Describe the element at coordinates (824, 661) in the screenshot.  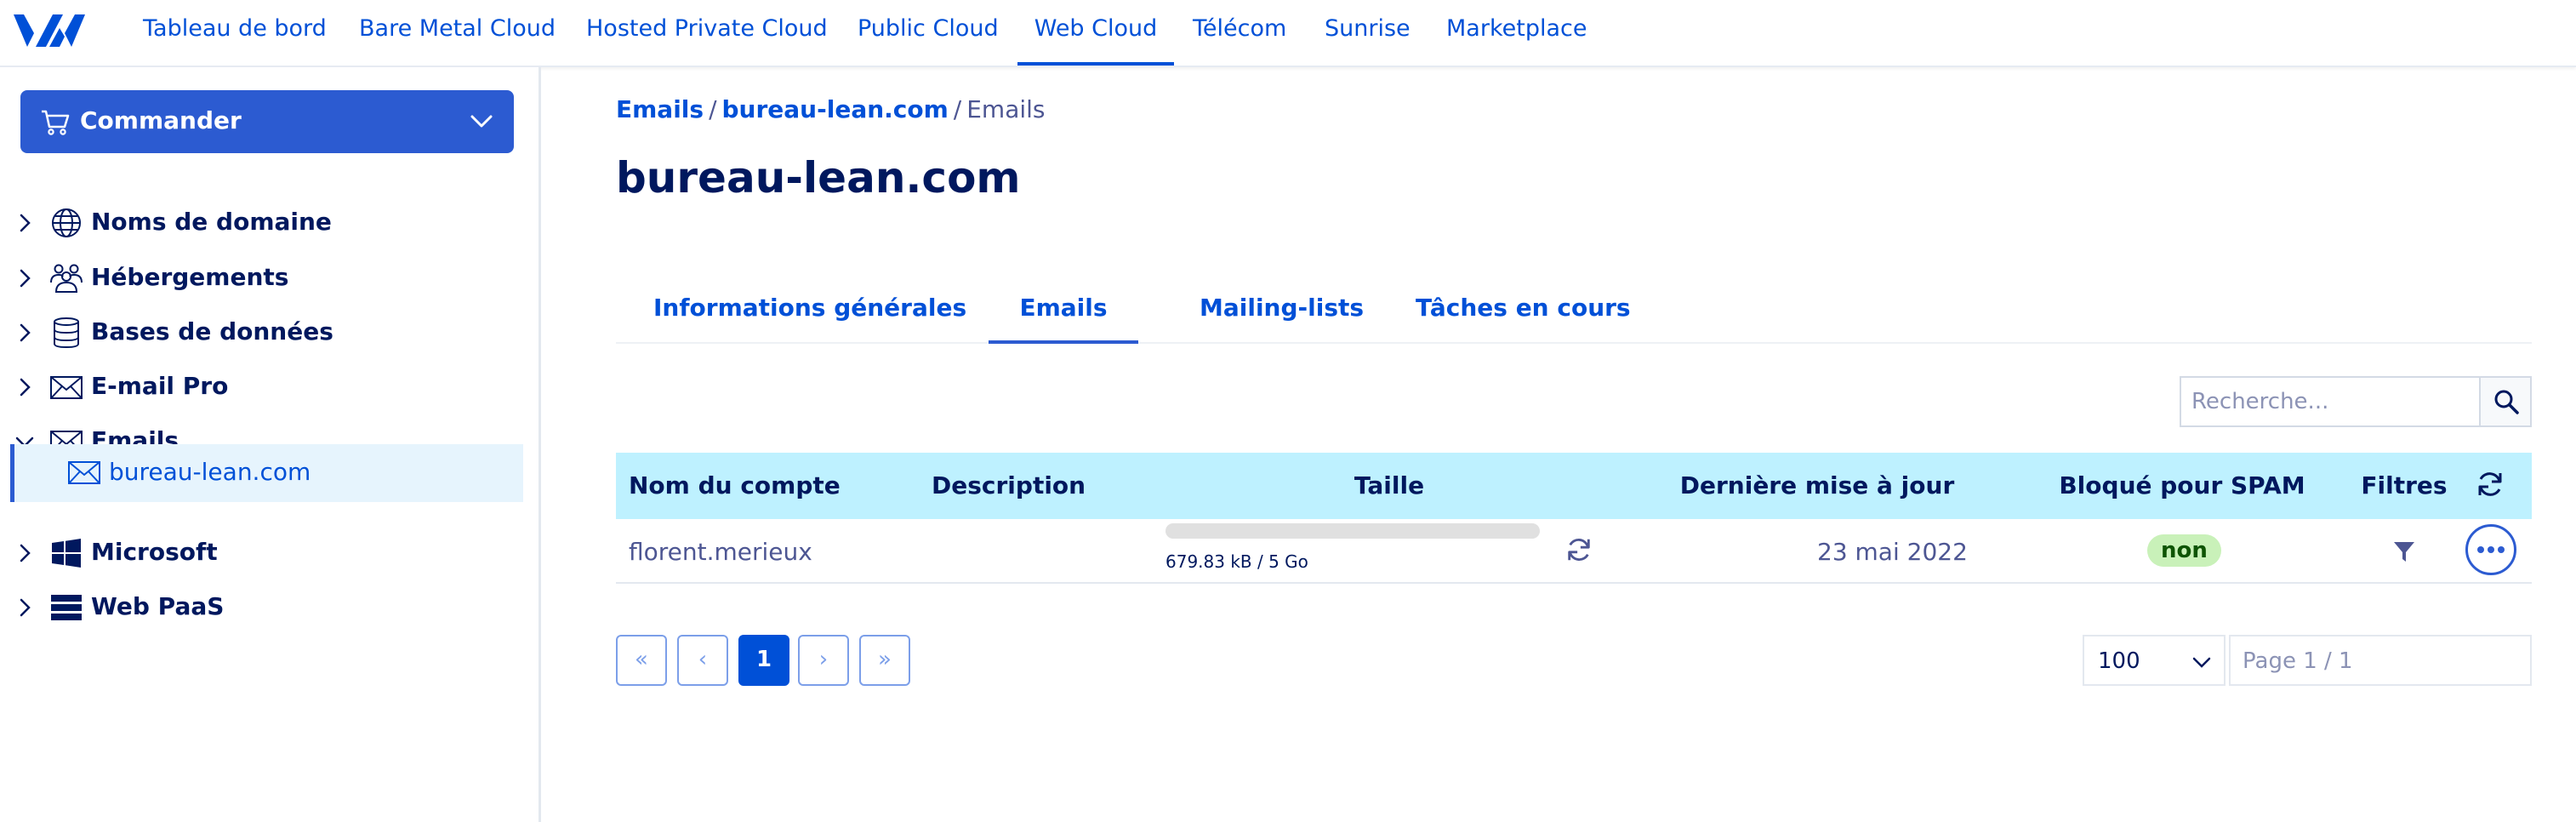
I see `page-next-button: ›` at that location.